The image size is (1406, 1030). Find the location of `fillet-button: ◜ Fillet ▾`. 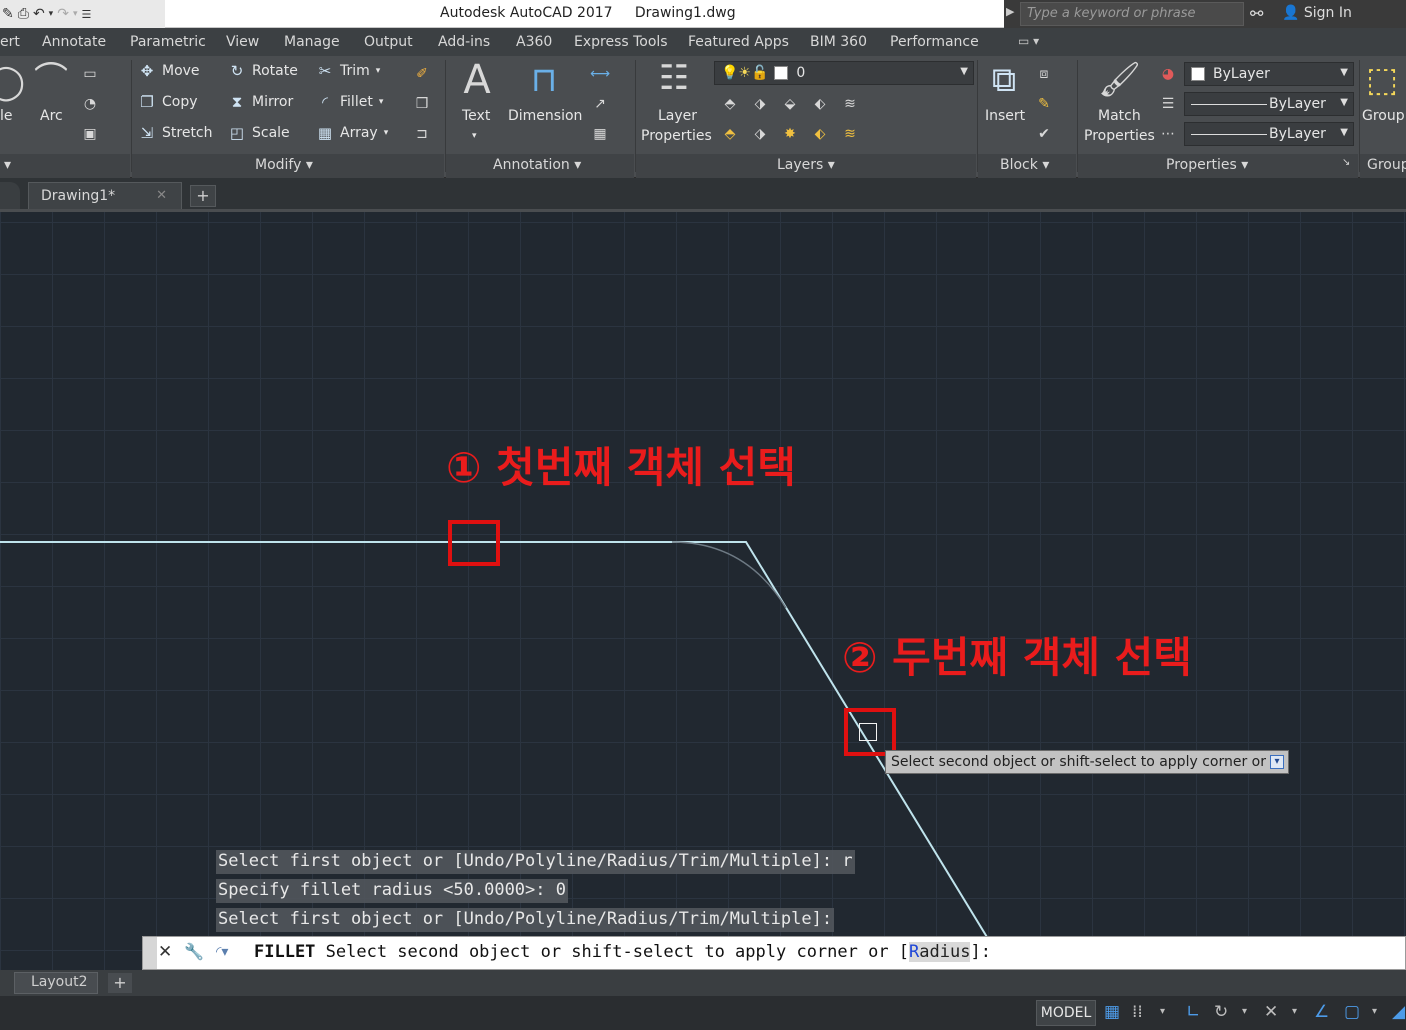

fillet-button: ◜ Fillet ▾ is located at coordinates (349, 102).